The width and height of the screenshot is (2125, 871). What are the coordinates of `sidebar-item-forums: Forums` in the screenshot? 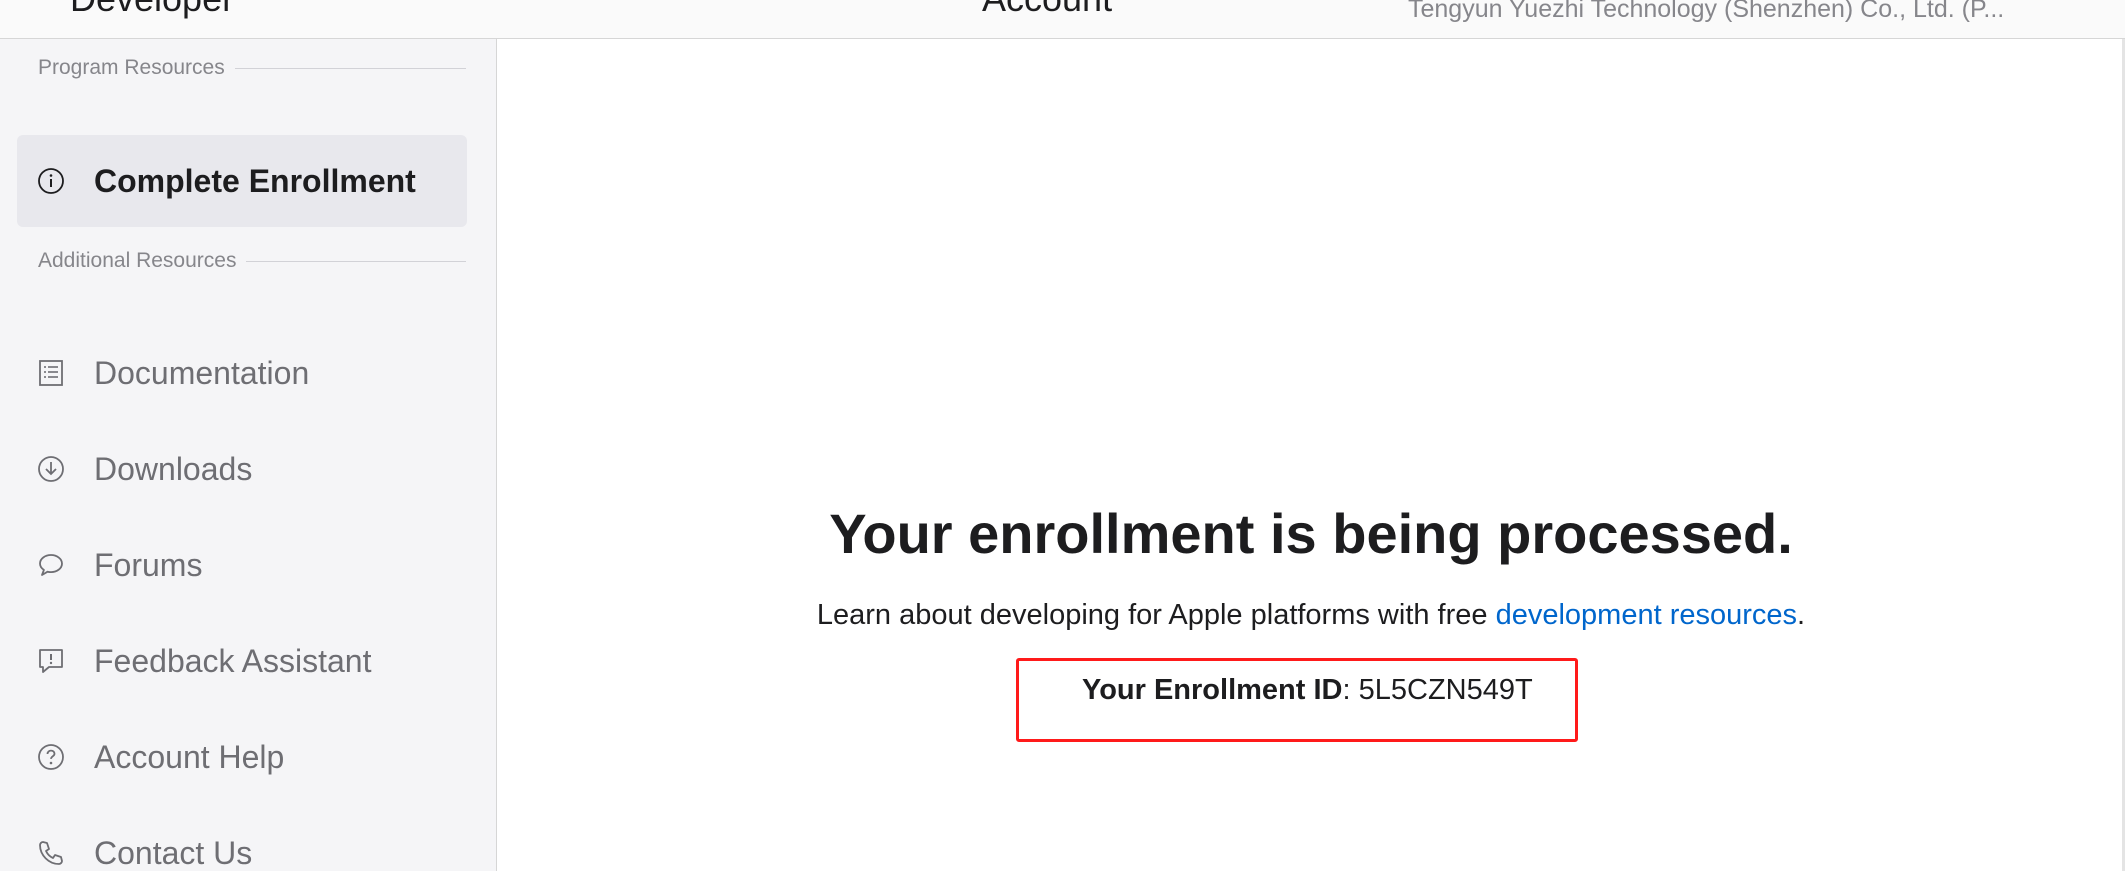 It's located at (242, 565).